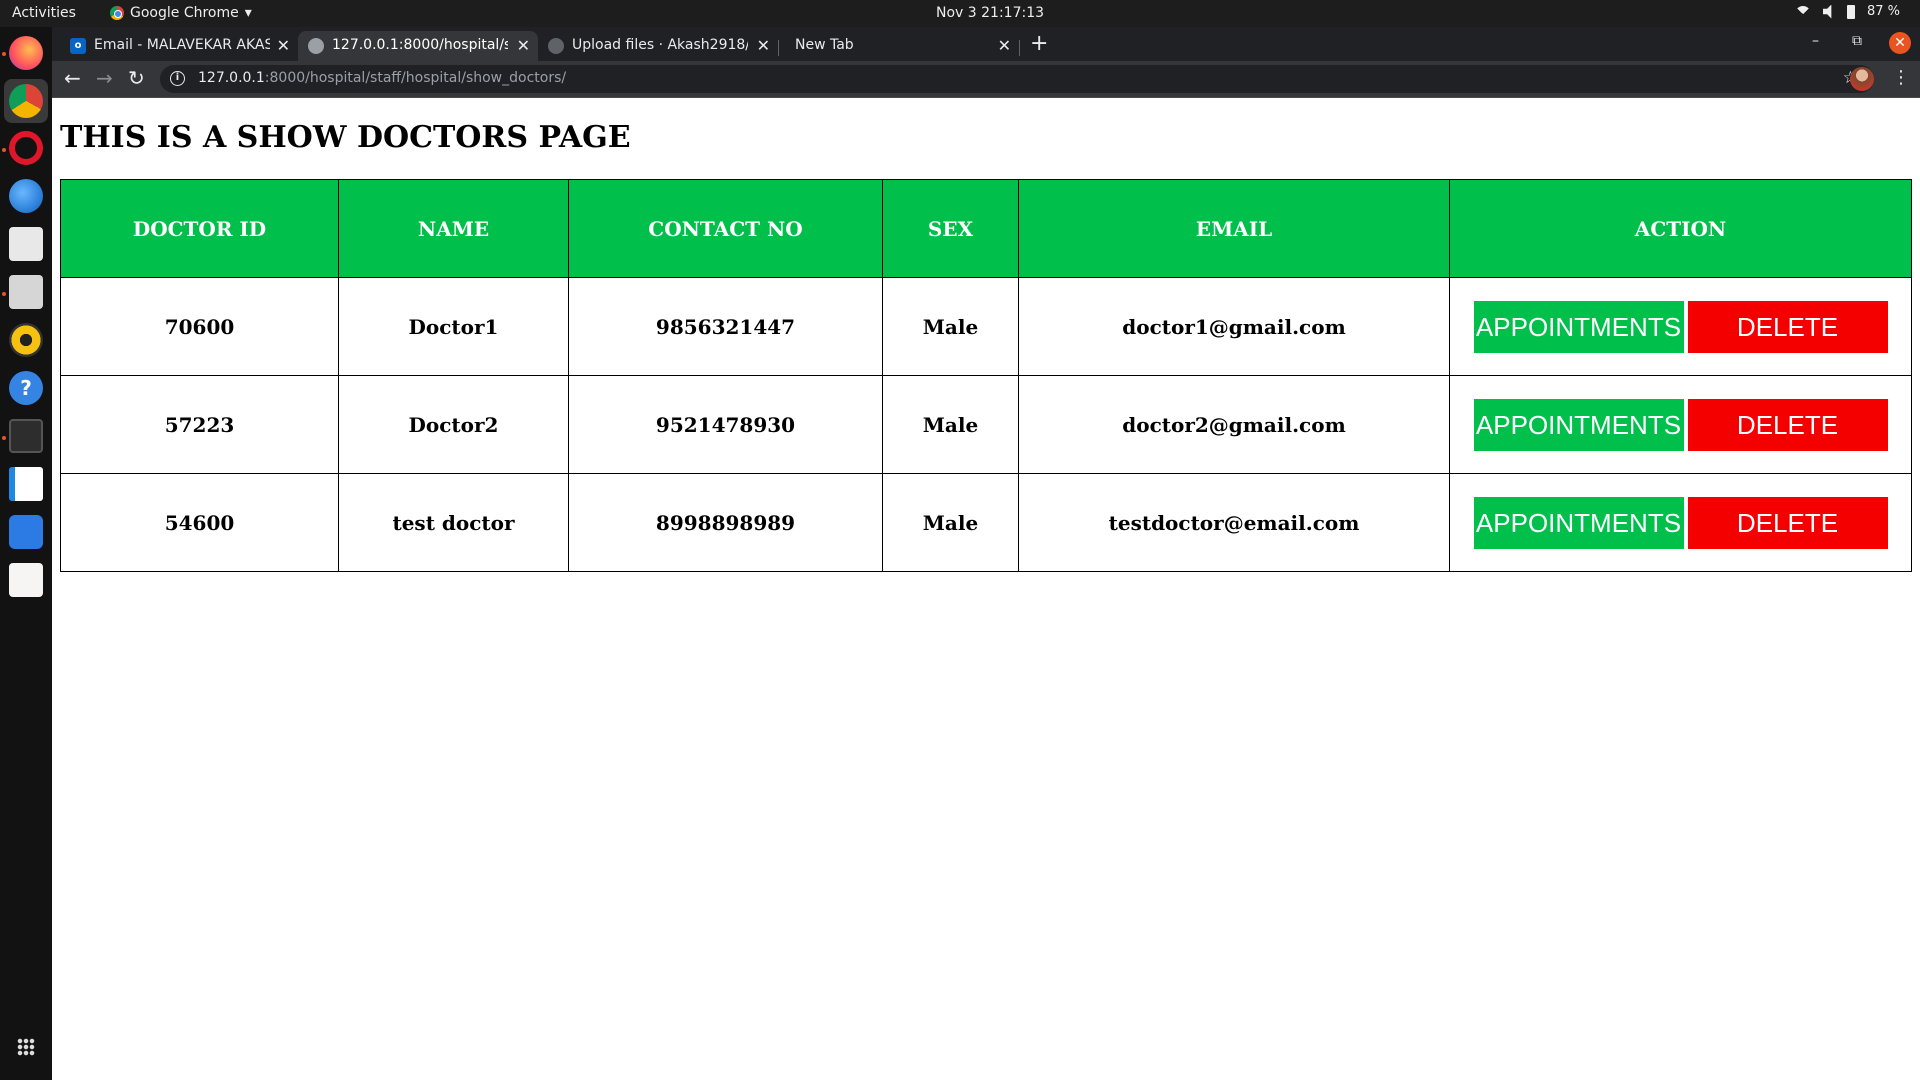 This screenshot has height=1080, width=1920. Describe the element at coordinates (26, 148) in the screenshot. I see `opera-icon` at that location.